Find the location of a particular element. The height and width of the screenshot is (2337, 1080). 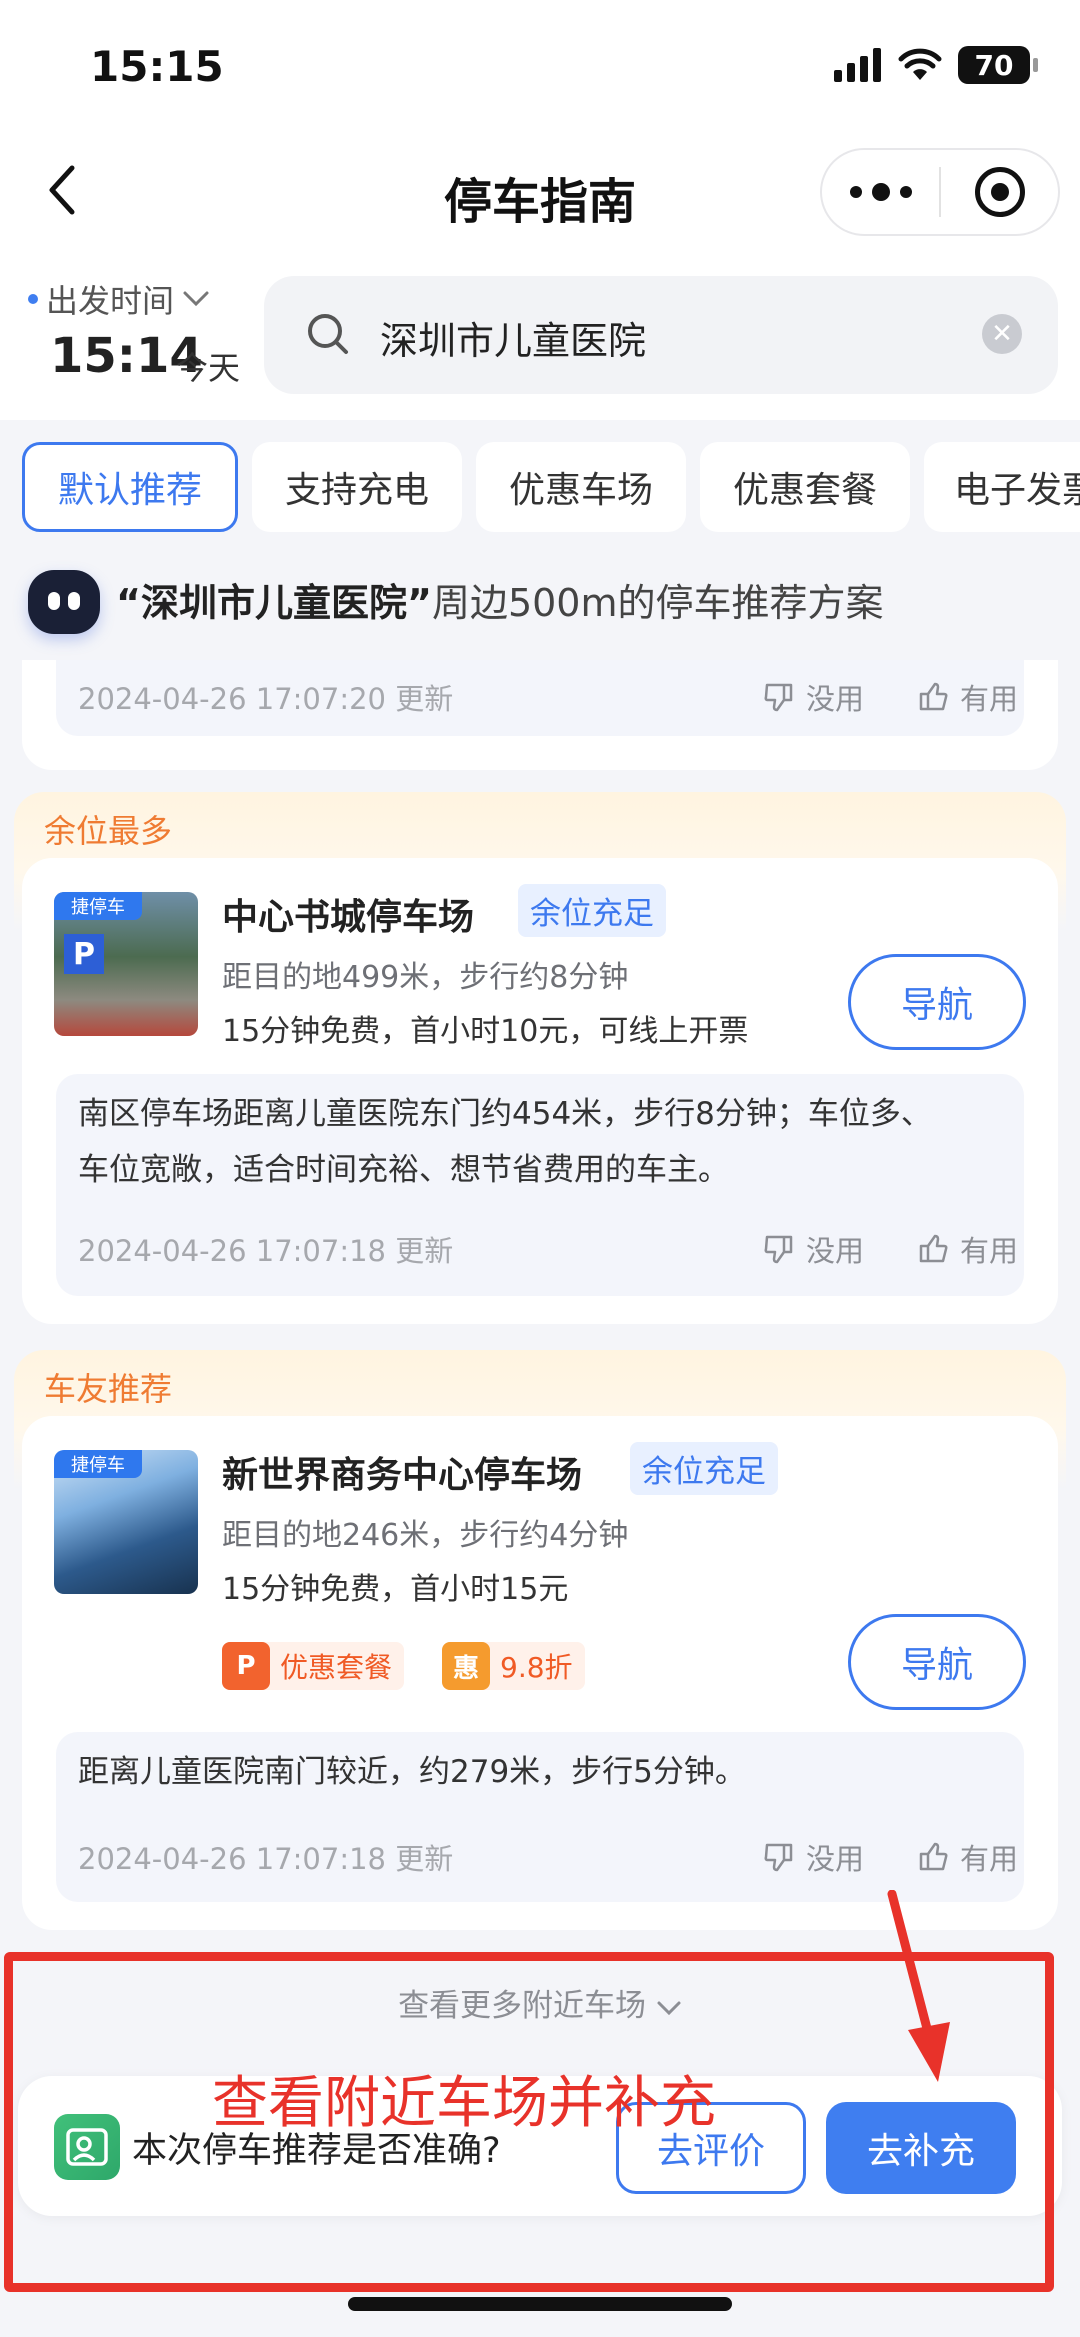

departure-selector: 出发时间 is located at coordinates (119, 299).